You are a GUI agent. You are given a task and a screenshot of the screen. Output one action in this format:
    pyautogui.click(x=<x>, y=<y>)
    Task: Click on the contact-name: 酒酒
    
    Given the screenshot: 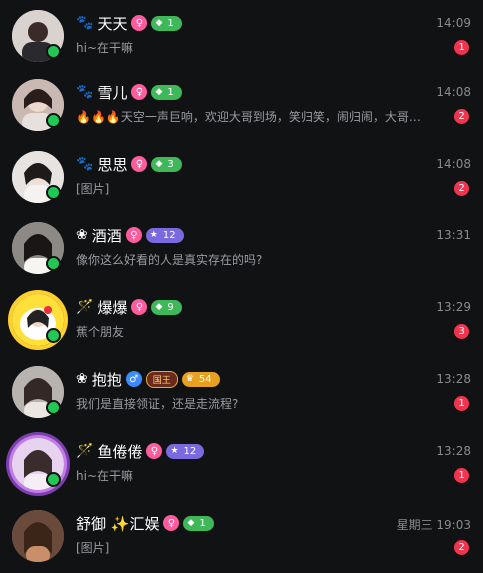 What is the action you would take?
    pyautogui.click(x=106, y=235)
    